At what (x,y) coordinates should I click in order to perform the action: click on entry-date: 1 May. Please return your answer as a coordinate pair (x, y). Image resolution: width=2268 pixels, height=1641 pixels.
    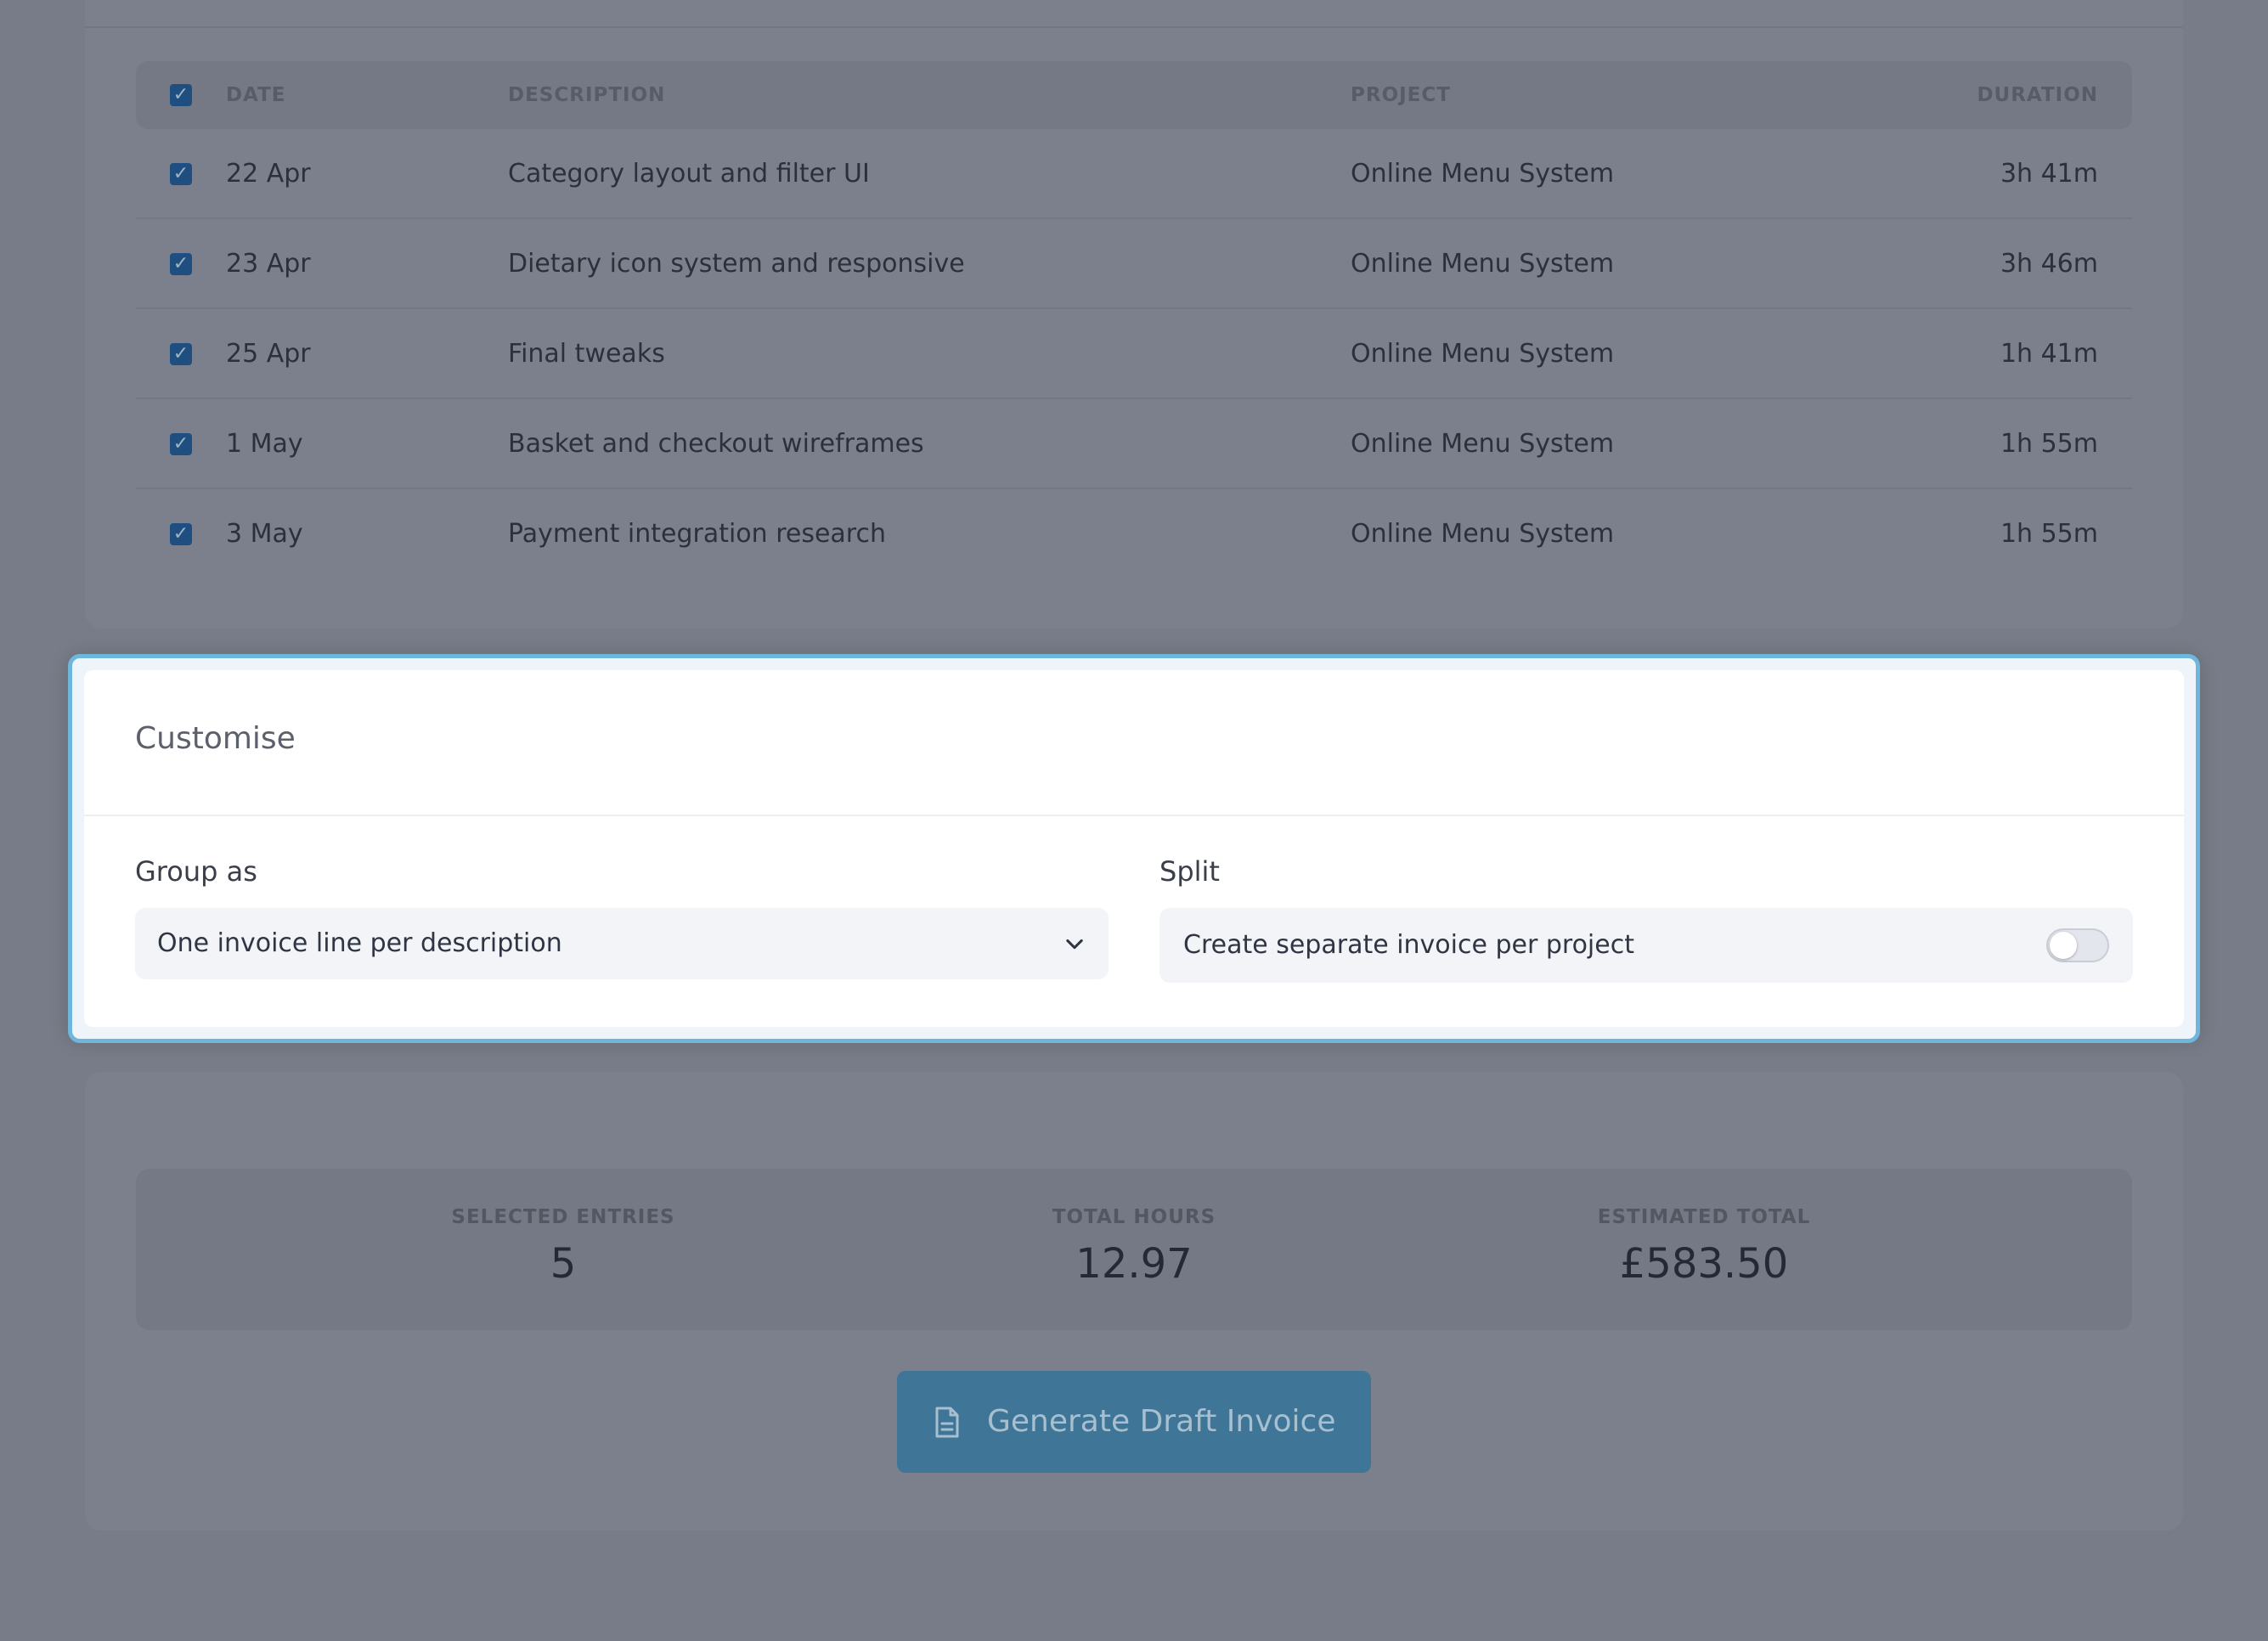
    Looking at the image, I should click on (264, 444).